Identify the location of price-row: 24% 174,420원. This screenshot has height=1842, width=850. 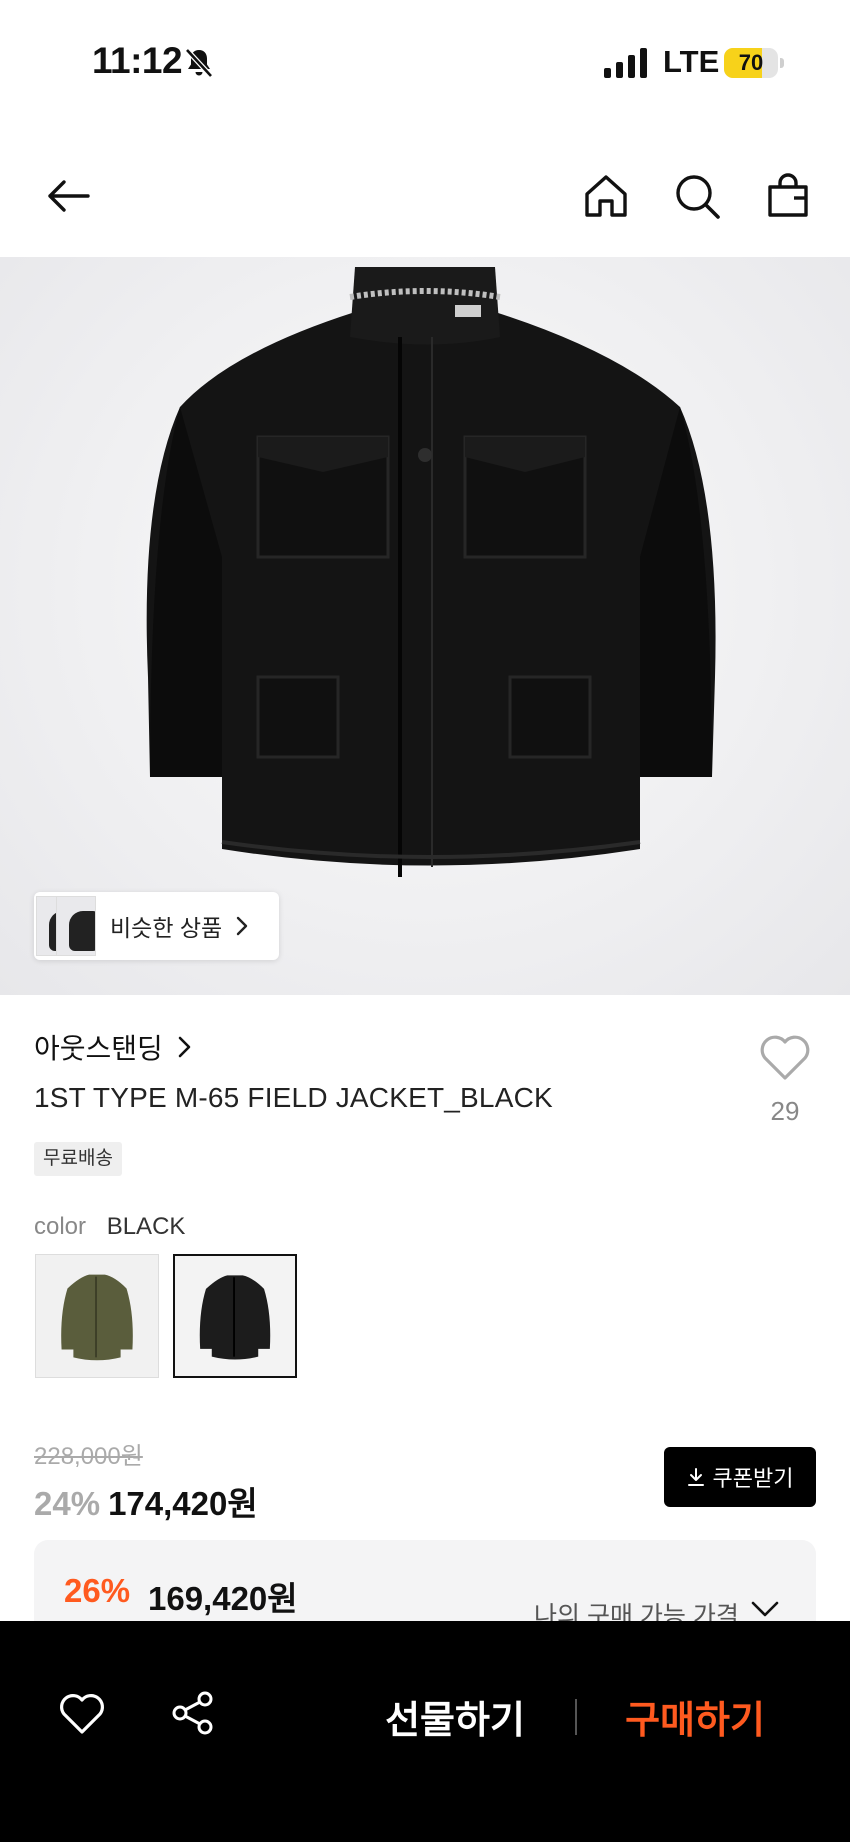
(146, 1501).